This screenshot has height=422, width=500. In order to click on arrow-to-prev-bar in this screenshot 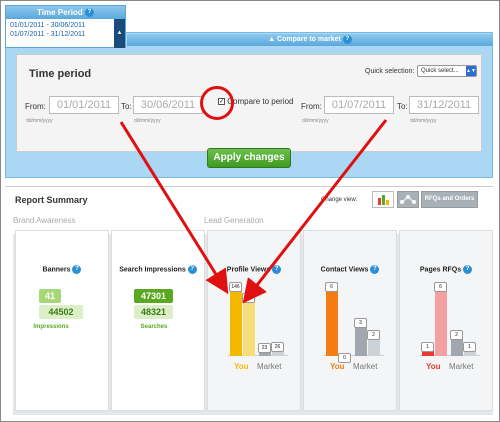, I will do `click(174, 208)`.